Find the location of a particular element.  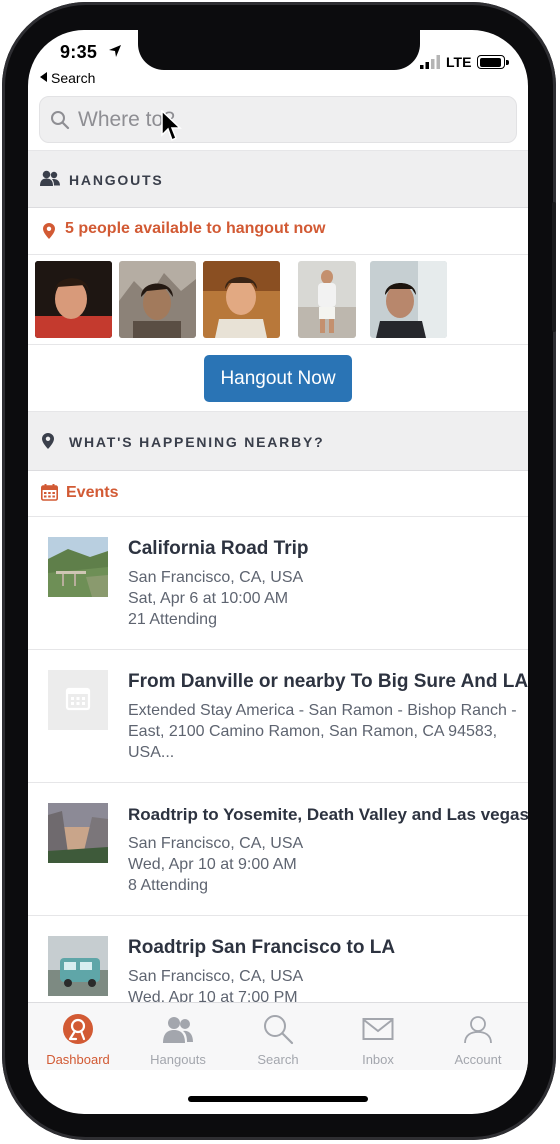

tab-dashboard: Dashboard is located at coordinates (78, 1037).